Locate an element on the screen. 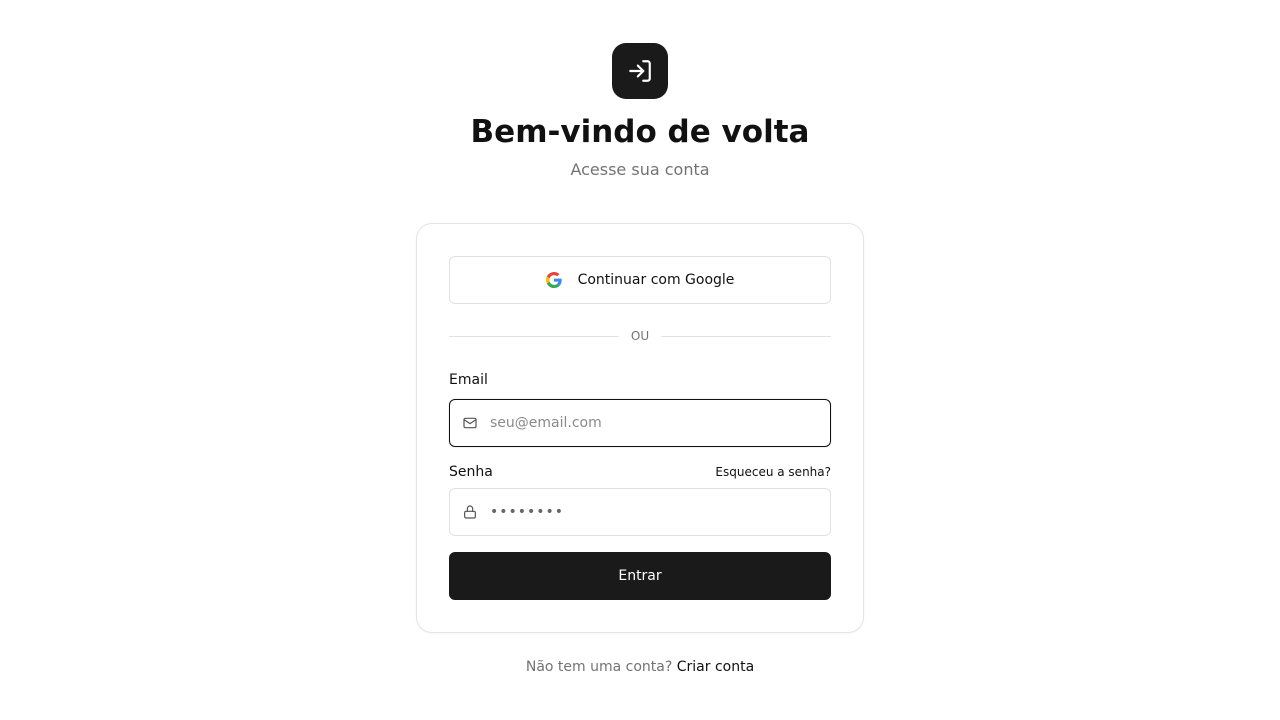 This screenshot has width=1280, height=720. email-field is located at coordinates (640, 423).